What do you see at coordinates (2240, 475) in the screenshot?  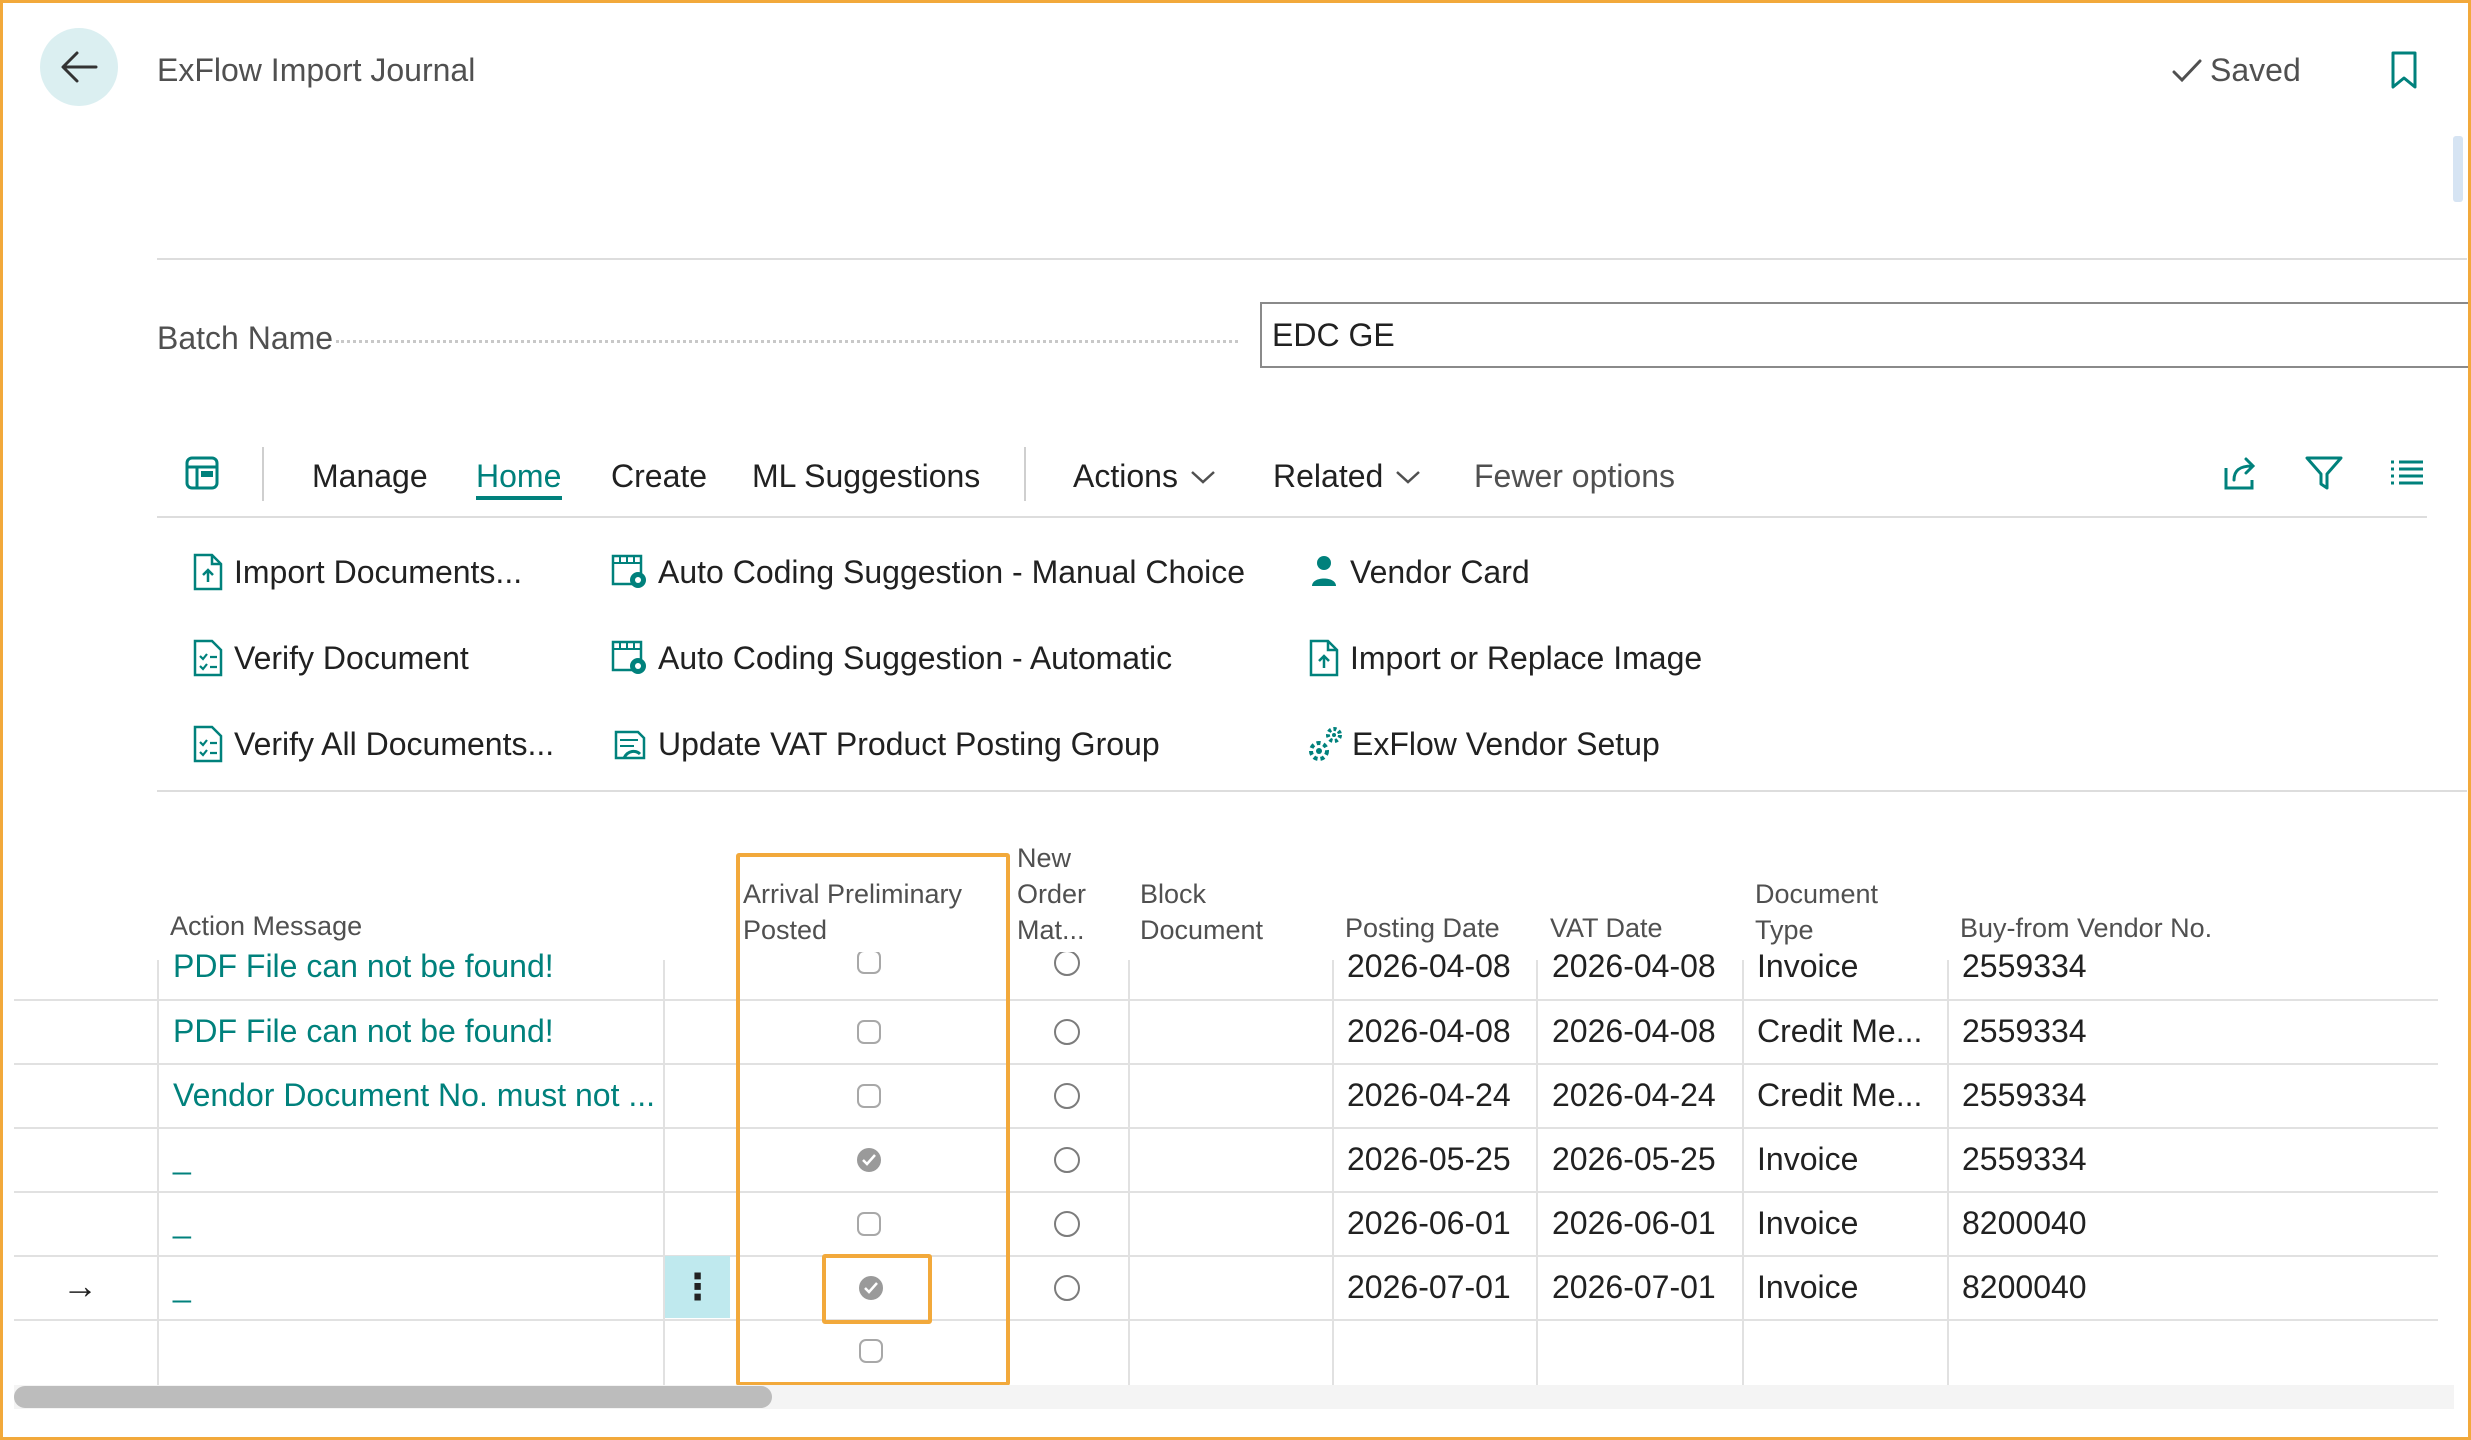 I see `share-icon` at bounding box center [2240, 475].